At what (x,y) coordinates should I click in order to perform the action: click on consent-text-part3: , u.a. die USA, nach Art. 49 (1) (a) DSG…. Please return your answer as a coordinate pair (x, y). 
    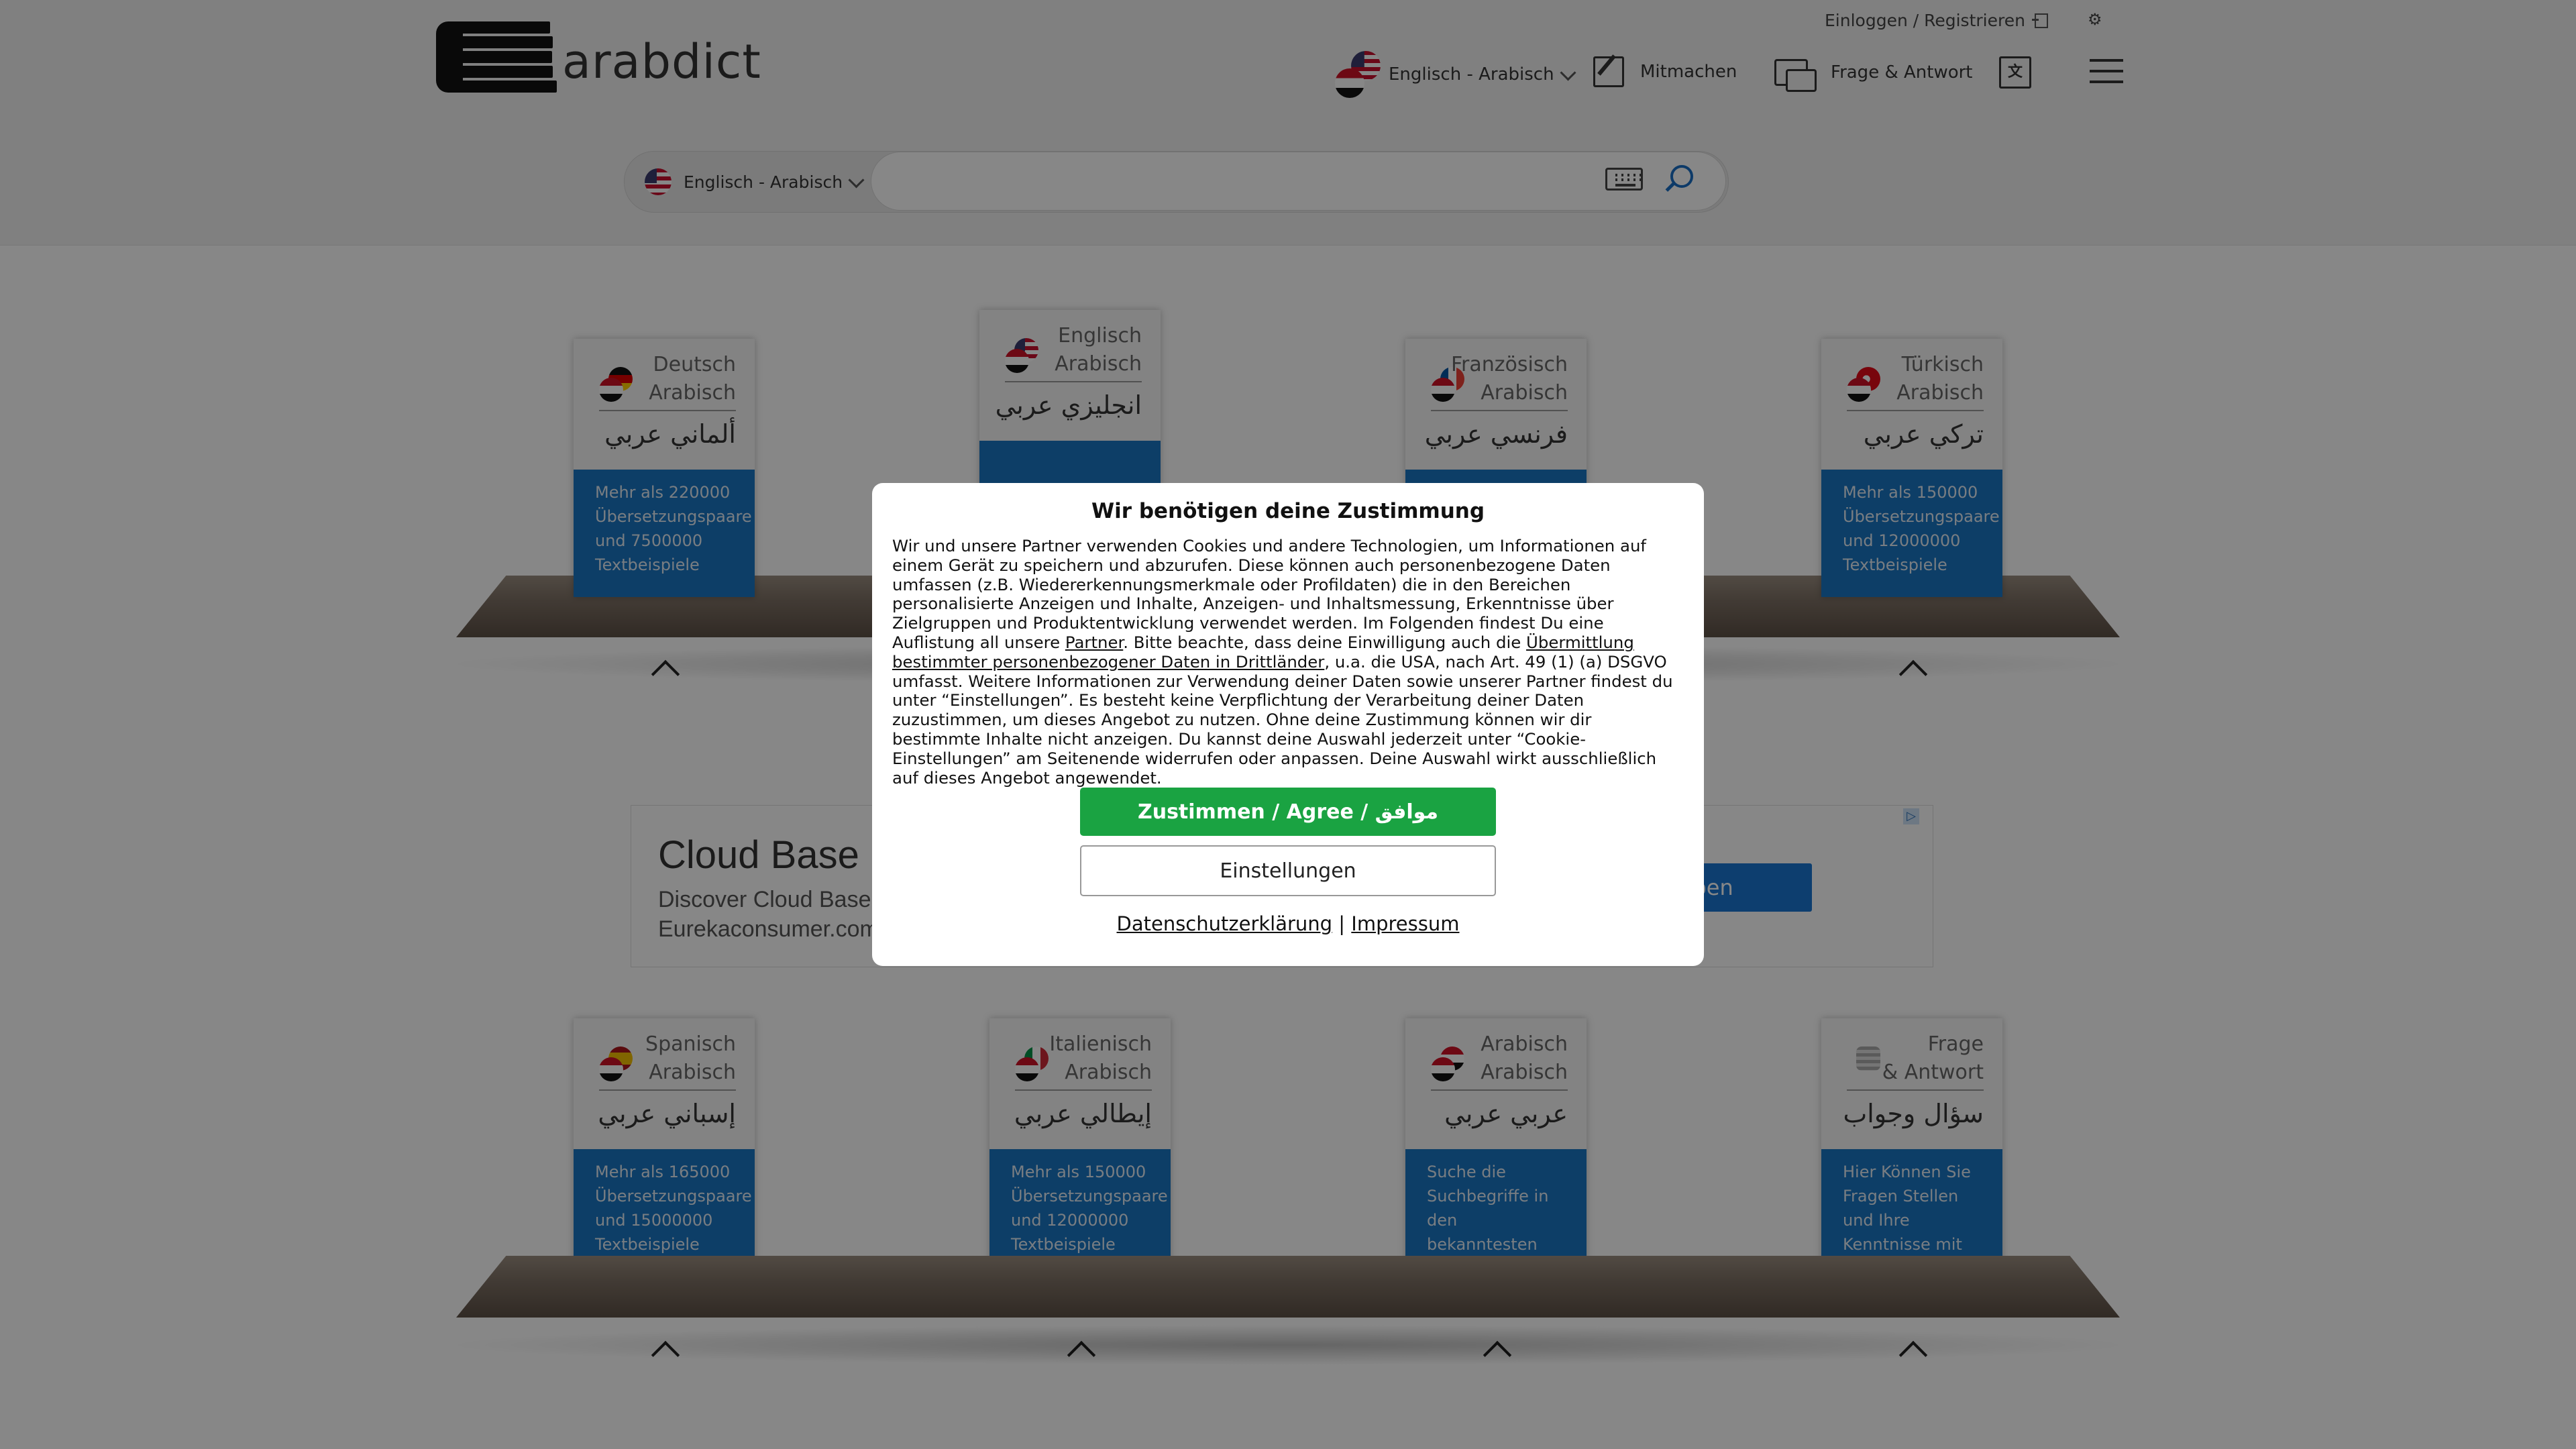
    Looking at the image, I should click on (1282, 719).